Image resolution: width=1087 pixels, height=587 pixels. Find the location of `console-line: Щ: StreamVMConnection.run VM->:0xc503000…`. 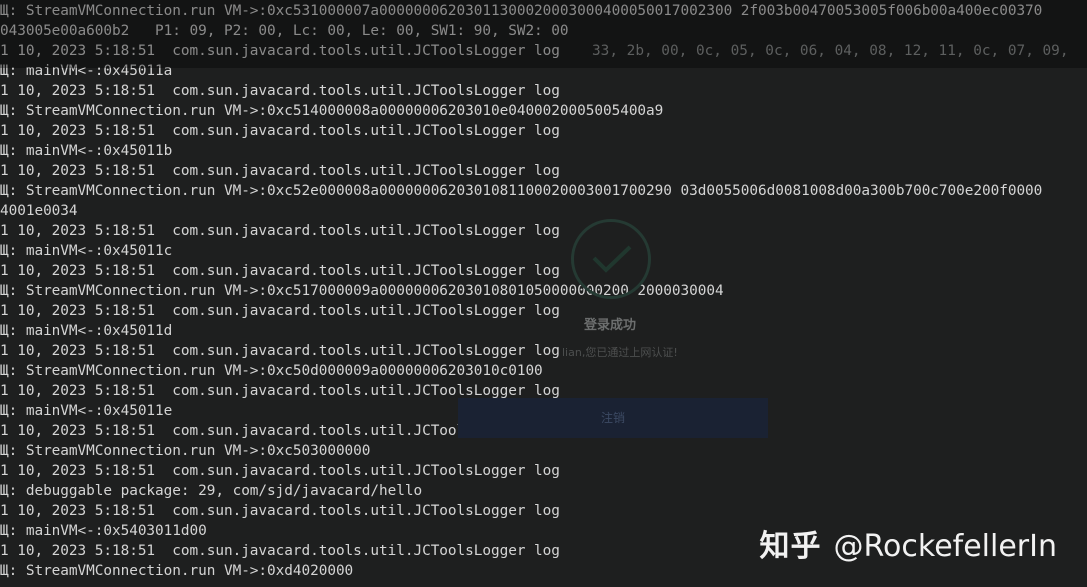

console-line: Щ: StreamVMConnection.run VM->:0xc503000… is located at coordinates (185, 451).